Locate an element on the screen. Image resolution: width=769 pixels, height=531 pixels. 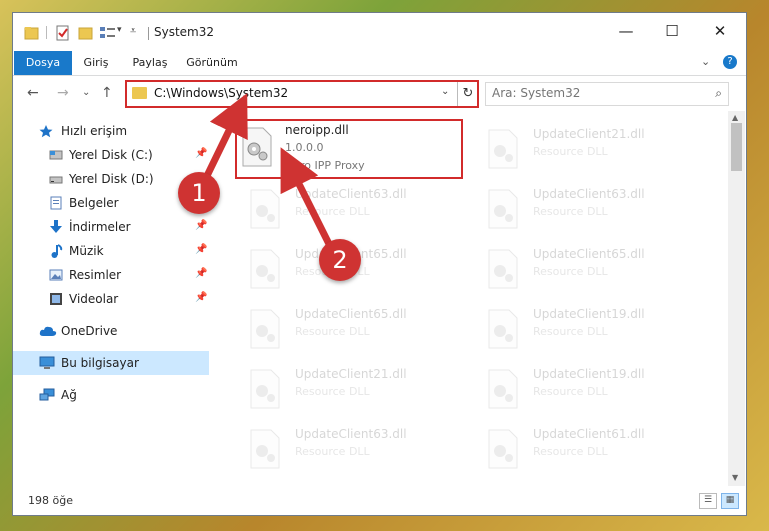
refresh-button: ↻ is located at coordinates (467, 94).